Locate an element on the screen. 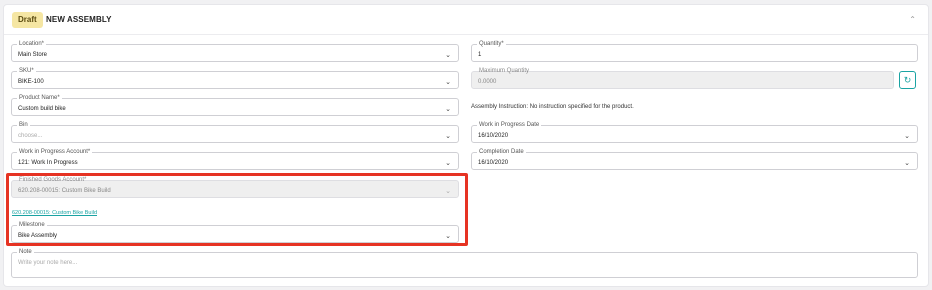 The height and width of the screenshot is (290, 932). sku-label: SKU* is located at coordinates (26, 71).